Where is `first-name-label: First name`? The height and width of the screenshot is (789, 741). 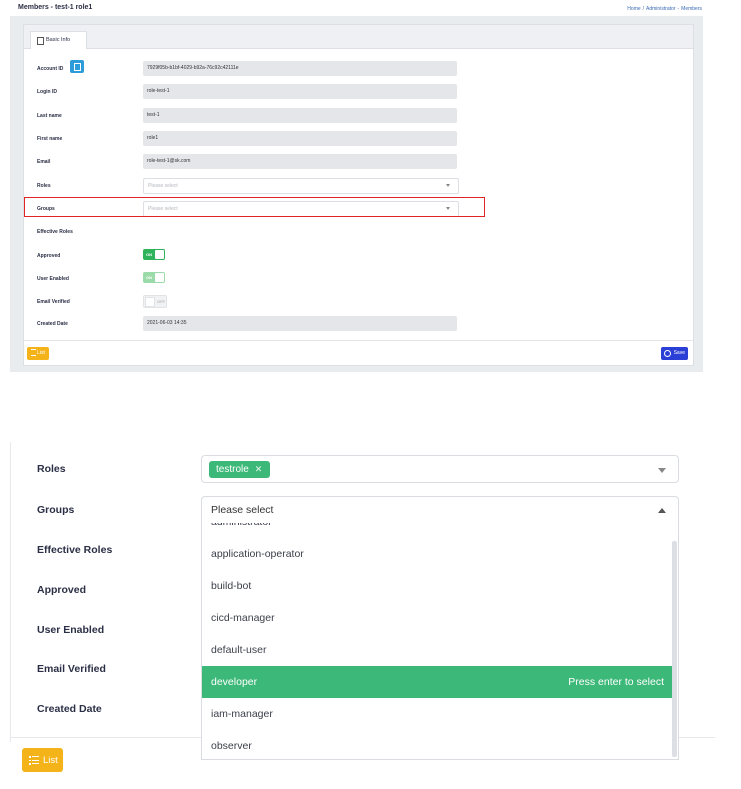
first-name-label: First name is located at coordinates (50, 139).